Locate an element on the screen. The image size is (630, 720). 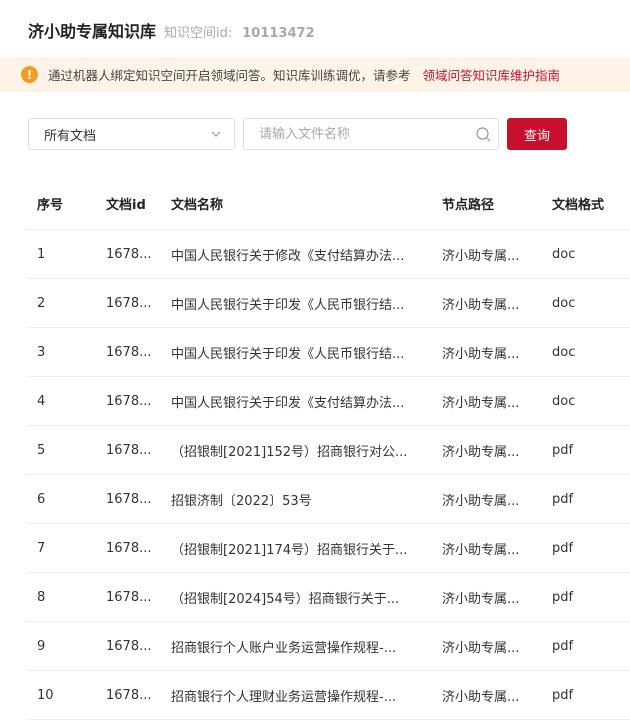
chevron-down-icon is located at coordinates (216, 134).